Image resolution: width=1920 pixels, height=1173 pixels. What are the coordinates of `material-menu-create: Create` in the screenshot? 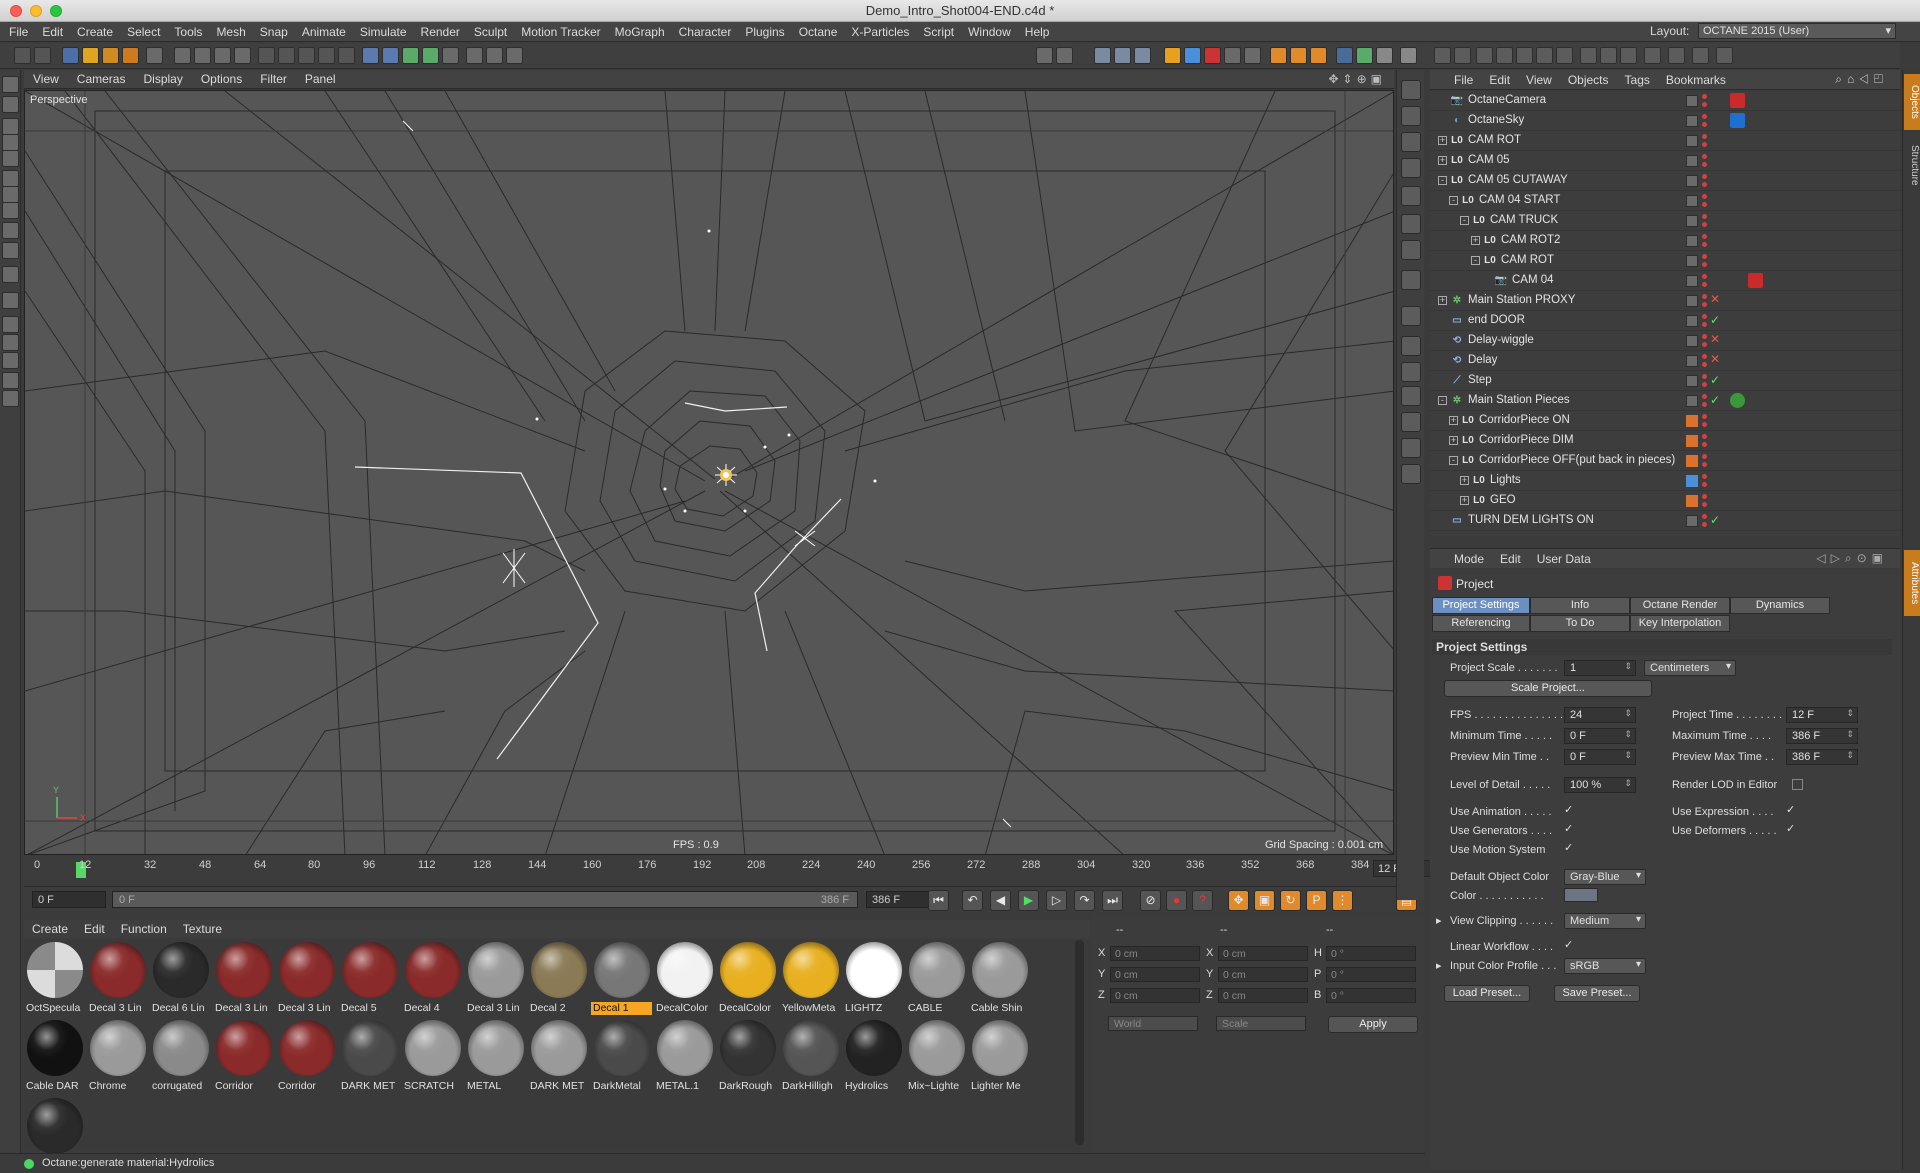 It's located at (50, 929).